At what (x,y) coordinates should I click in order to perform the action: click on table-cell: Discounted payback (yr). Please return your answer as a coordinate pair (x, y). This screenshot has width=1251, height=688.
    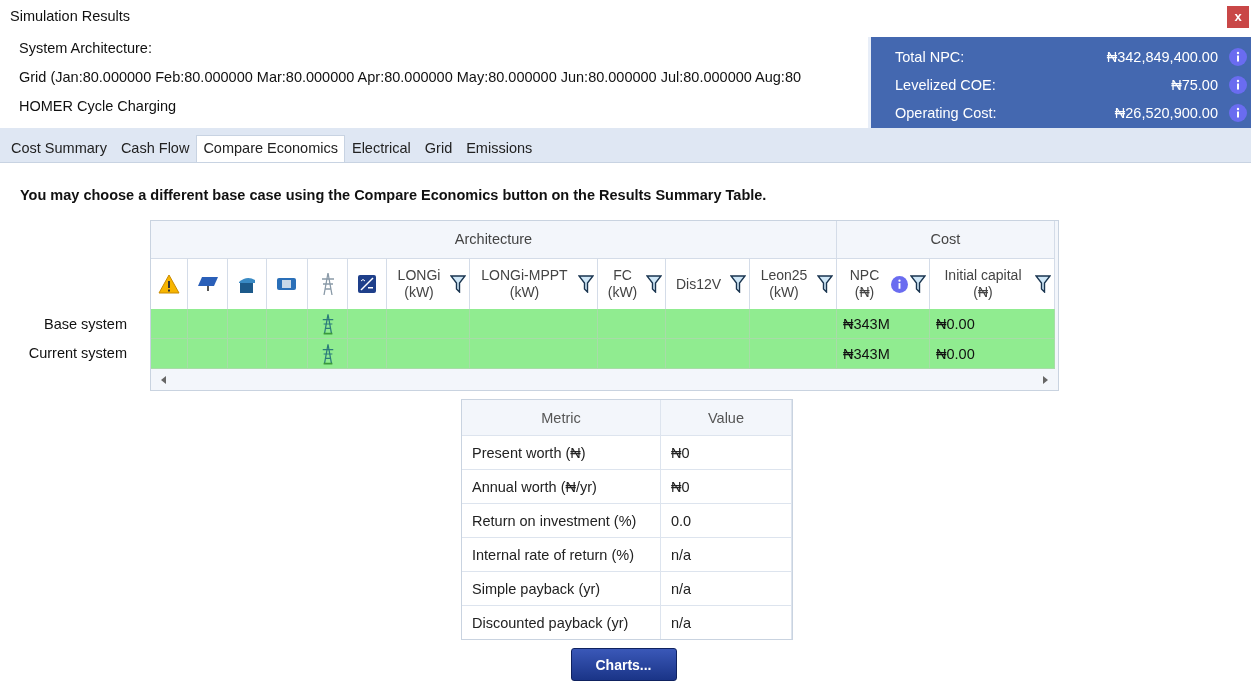
    Looking at the image, I should click on (561, 622).